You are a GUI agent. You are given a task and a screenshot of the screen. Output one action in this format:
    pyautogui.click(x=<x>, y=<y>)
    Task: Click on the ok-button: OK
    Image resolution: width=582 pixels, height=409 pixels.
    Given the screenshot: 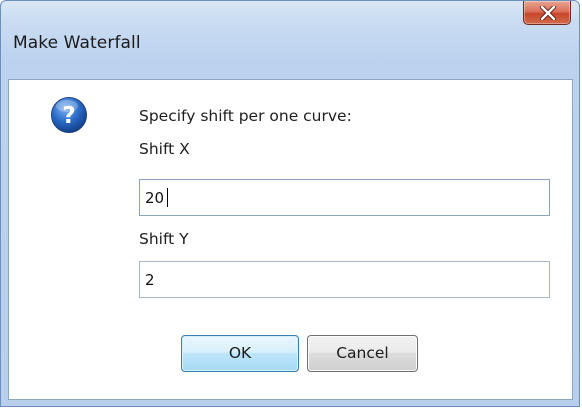 What is the action you would take?
    pyautogui.click(x=240, y=353)
    